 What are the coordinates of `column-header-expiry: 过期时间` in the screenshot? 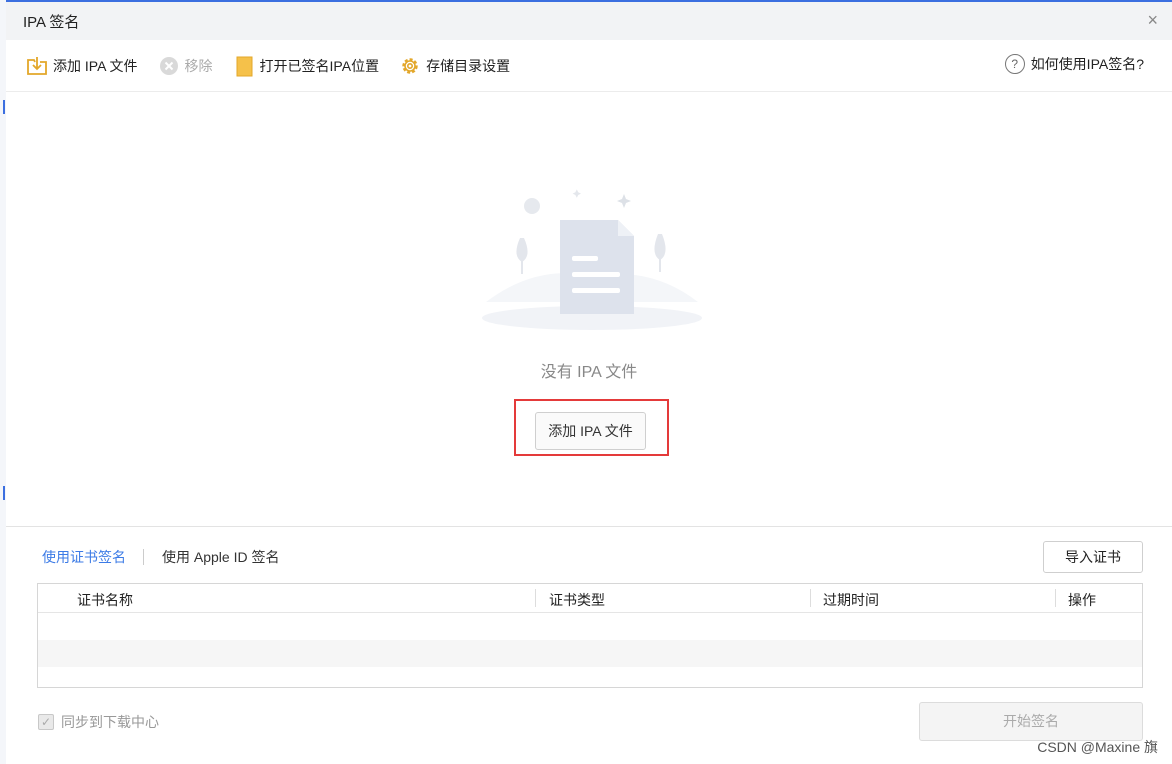 It's located at (851, 600).